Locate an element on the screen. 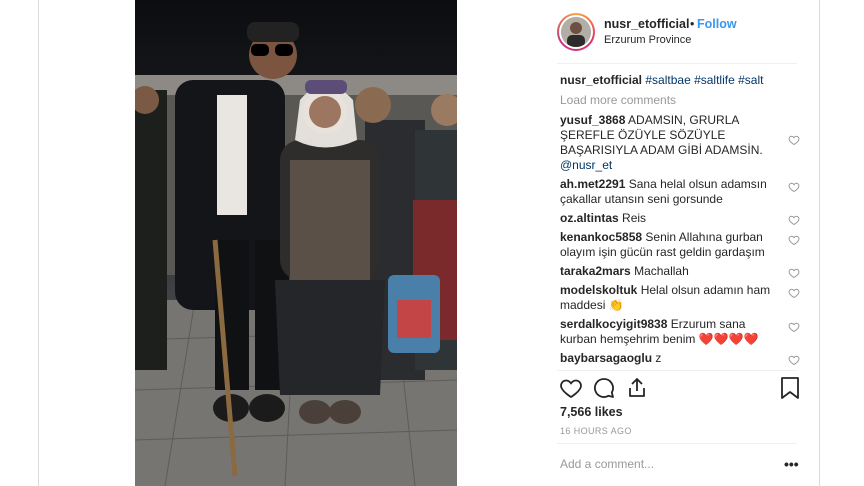 The image size is (864, 486). comment-username: serdalkocyigit9838 is located at coordinates (613, 324).